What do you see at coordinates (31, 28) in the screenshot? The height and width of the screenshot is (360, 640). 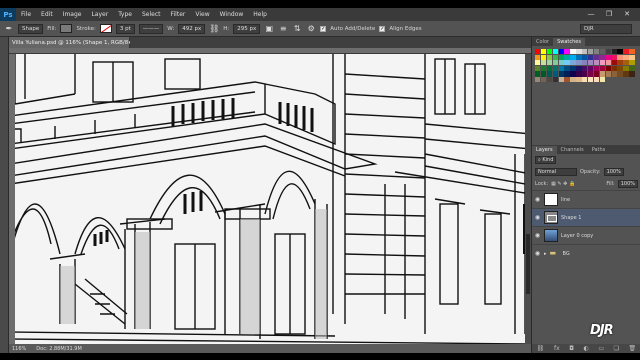 I see `tool-mode-select: Shape` at bounding box center [31, 28].